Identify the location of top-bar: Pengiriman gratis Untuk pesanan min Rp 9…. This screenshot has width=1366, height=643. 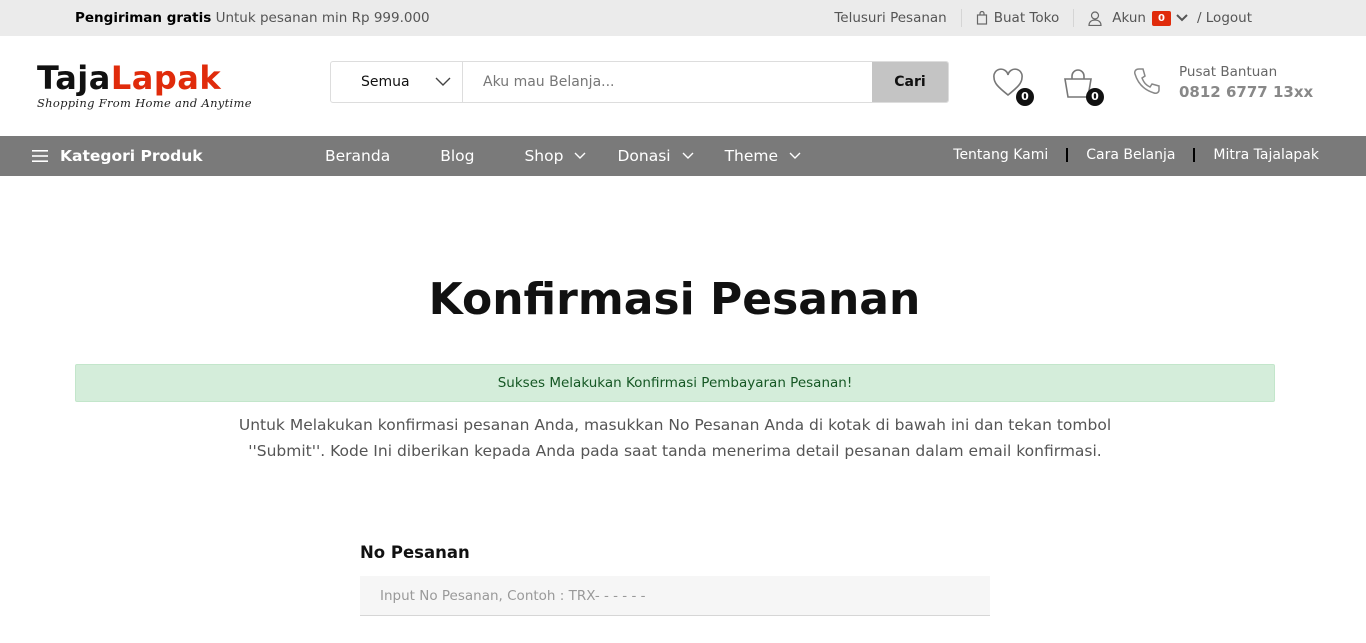
(683, 18).